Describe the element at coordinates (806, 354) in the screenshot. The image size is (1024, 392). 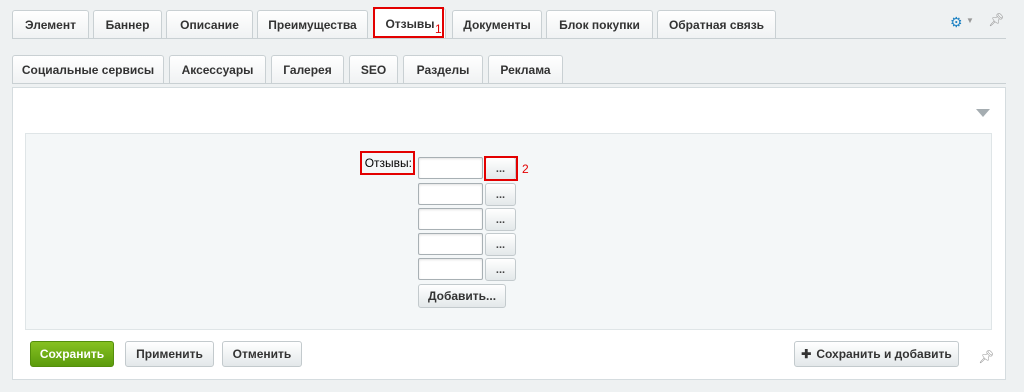
I see `plus-icon: ✚` at that location.